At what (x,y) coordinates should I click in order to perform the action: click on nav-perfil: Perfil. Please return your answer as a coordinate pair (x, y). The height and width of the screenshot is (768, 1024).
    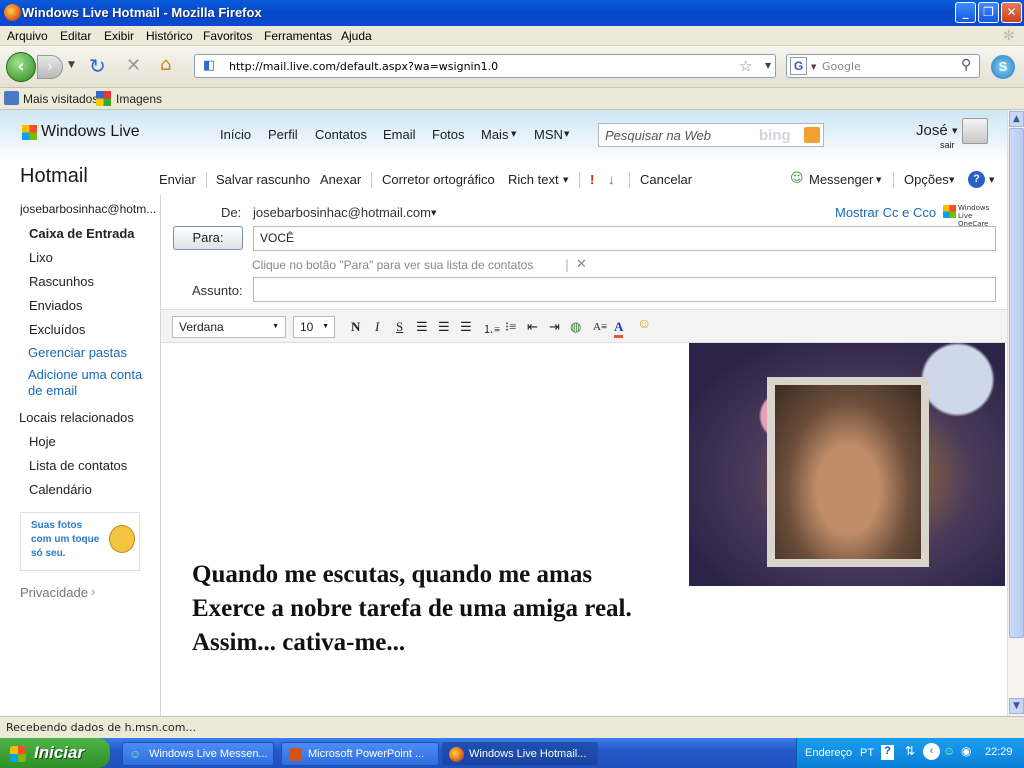
    Looking at the image, I should click on (283, 134).